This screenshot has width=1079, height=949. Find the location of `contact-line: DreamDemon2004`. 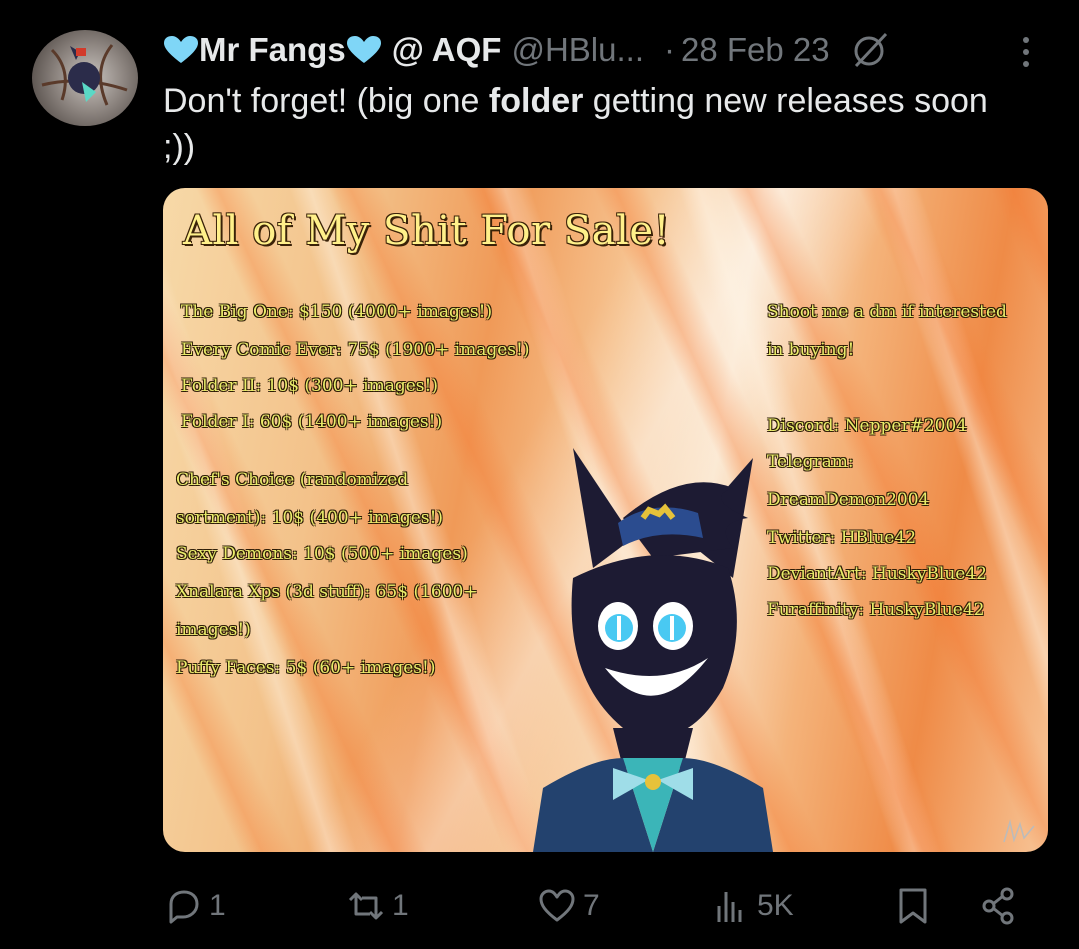

contact-line: DreamDemon2004 is located at coordinates (848, 500).